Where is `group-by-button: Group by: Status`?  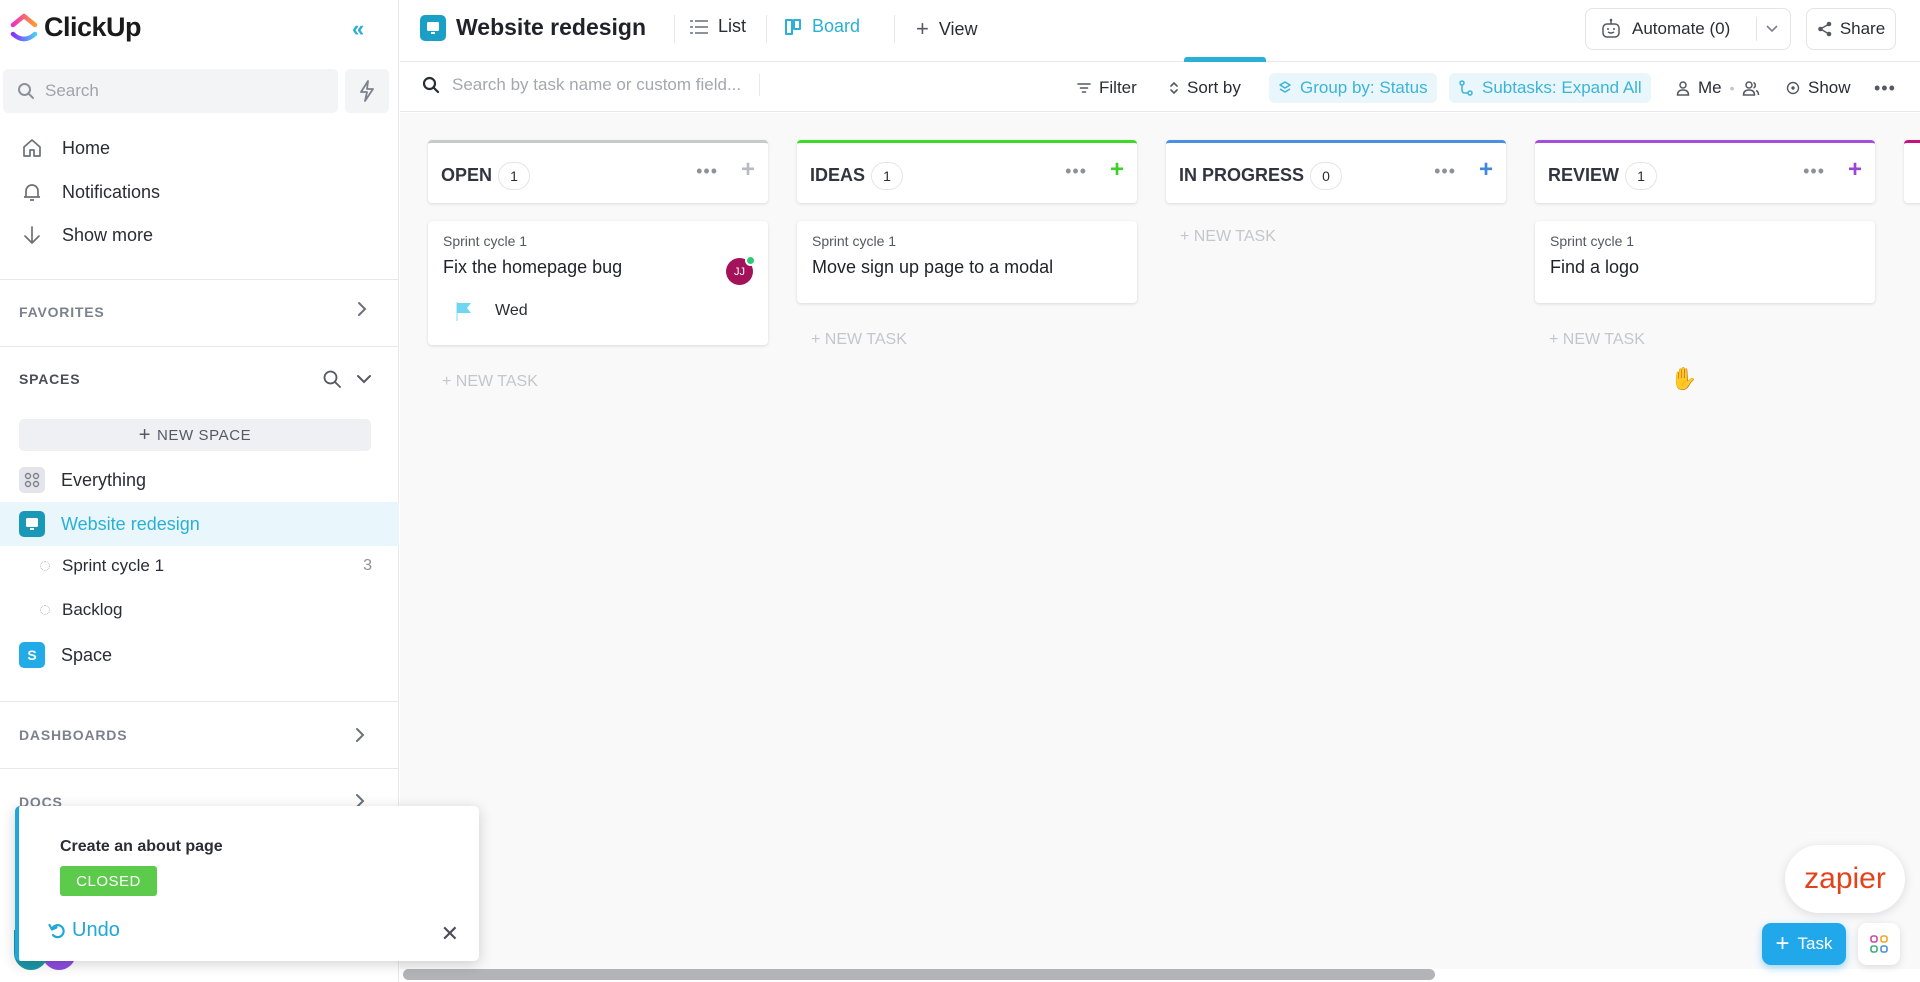
group-by-button: Group by: Status is located at coordinates (1353, 88).